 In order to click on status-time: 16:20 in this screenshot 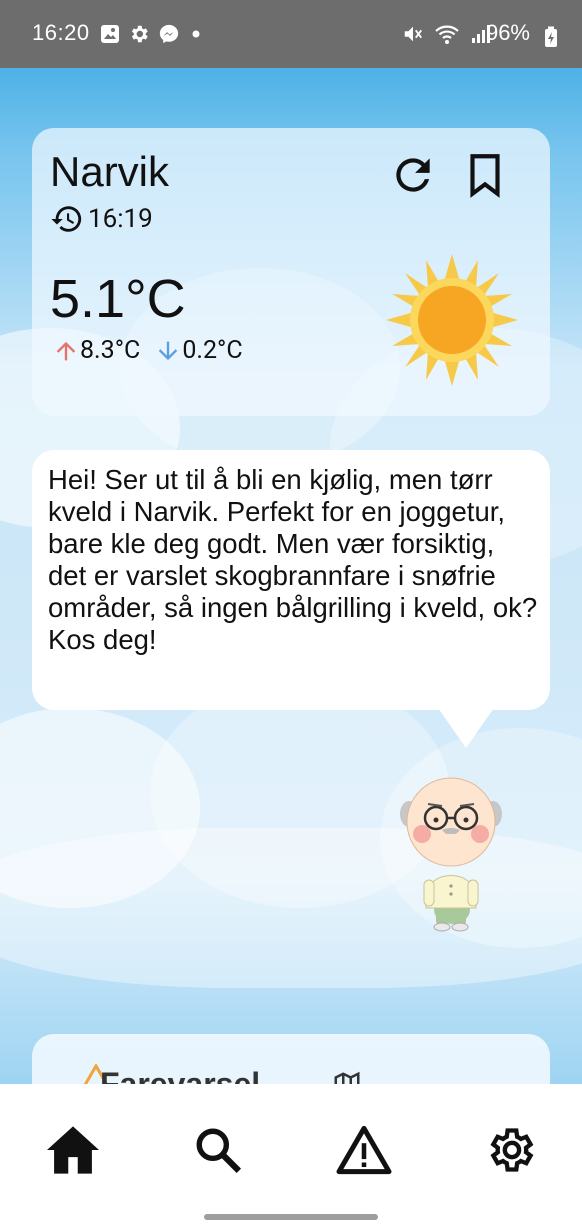, I will do `click(61, 32)`.